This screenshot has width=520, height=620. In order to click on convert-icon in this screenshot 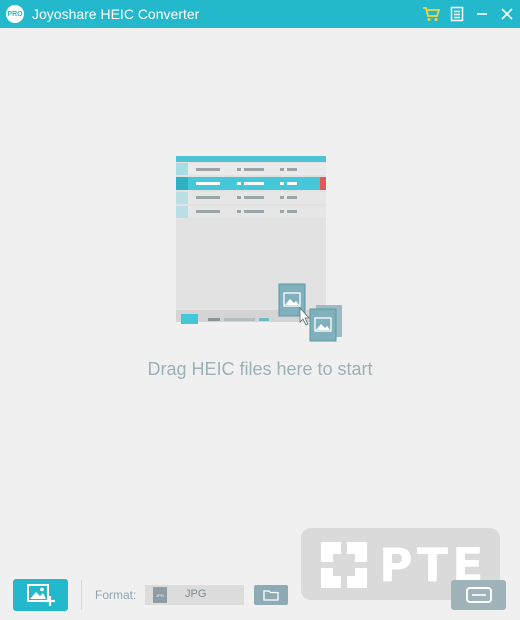, I will do `click(478, 595)`.